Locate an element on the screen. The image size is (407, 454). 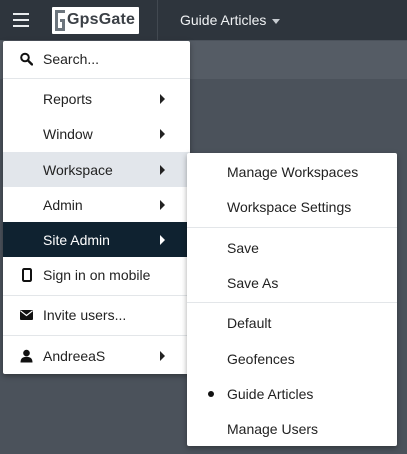
submenu-item-label: Save As is located at coordinates (253, 282).